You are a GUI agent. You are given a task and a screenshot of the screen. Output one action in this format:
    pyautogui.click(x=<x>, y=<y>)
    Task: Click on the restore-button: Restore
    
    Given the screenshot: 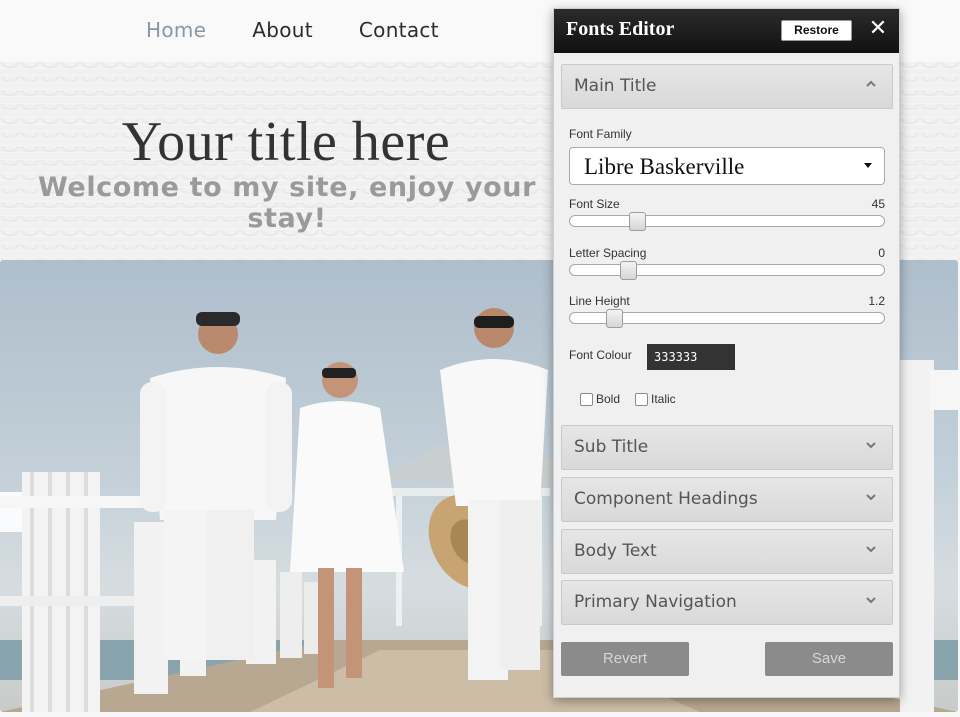 What is the action you would take?
    pyautogui.click(x=816, y=30)
    